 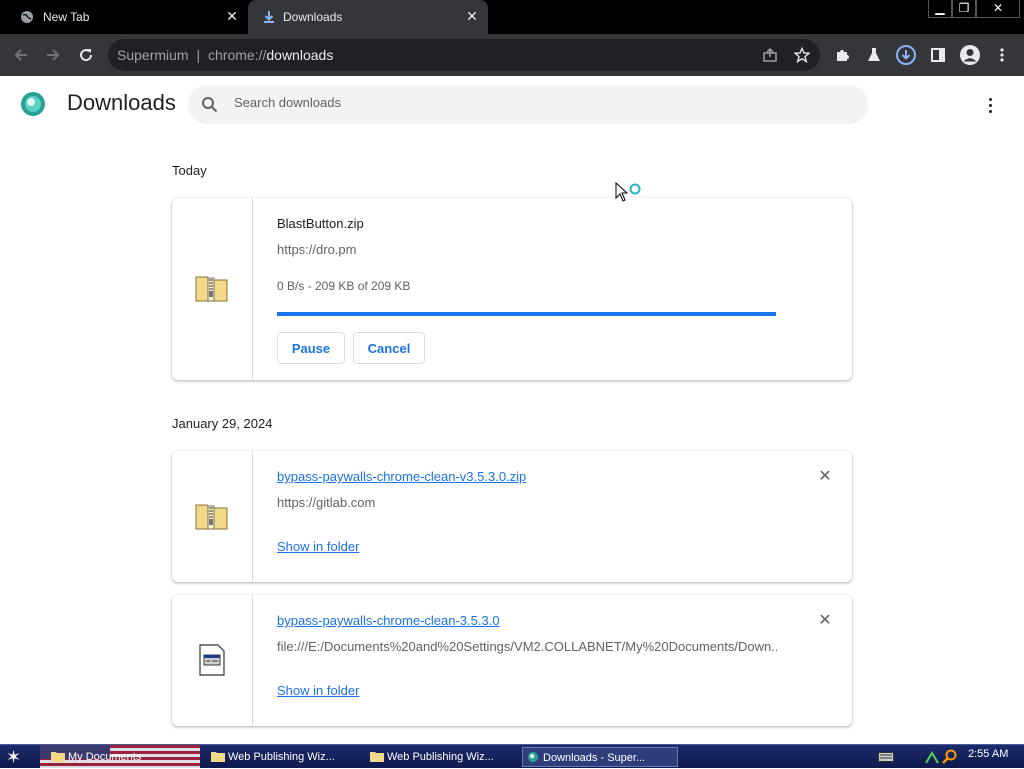 What do you see at coordinates (317, 249) in the screenshot?
I see `source-url: https://dro.pm` at bounding box center [317, 249].